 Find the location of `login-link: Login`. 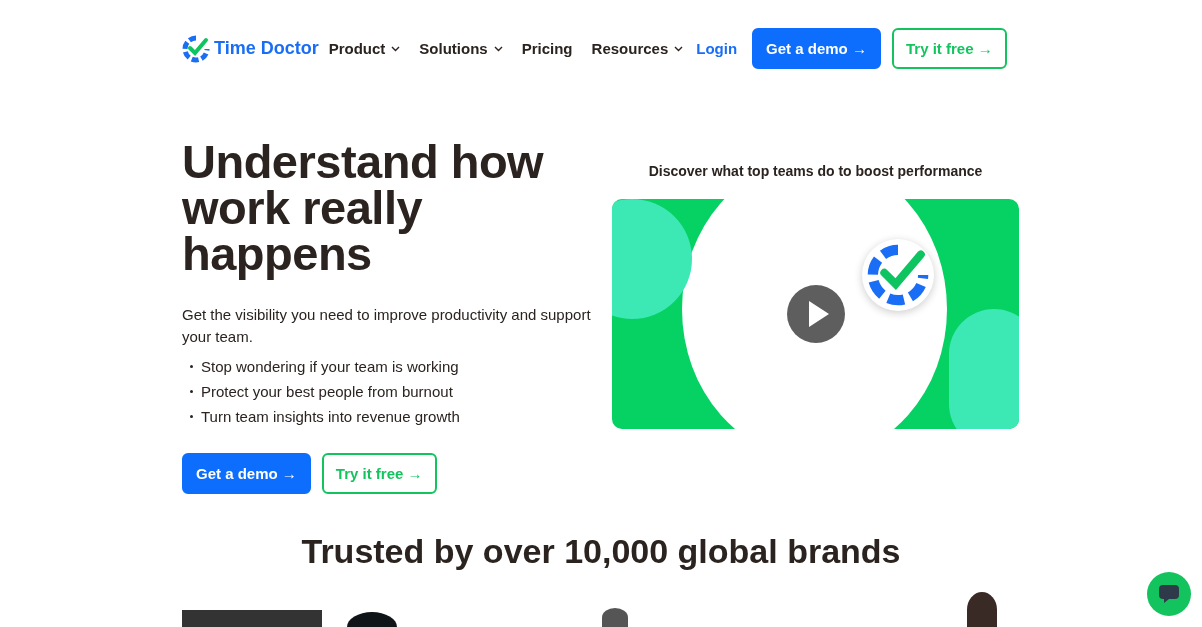

login-link: Login is located at coordinates (717, 48).